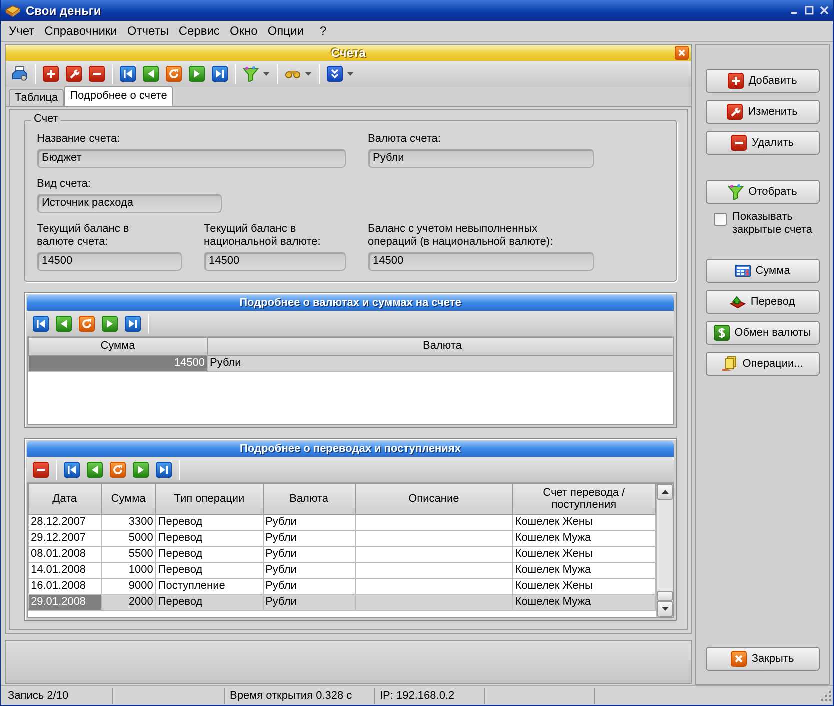 This screenshot has width=834, height=706. What do you see at coordinates (481, 158) in the screenshot?
I see `input-field: Рубли` at bounding box center [481, 158].